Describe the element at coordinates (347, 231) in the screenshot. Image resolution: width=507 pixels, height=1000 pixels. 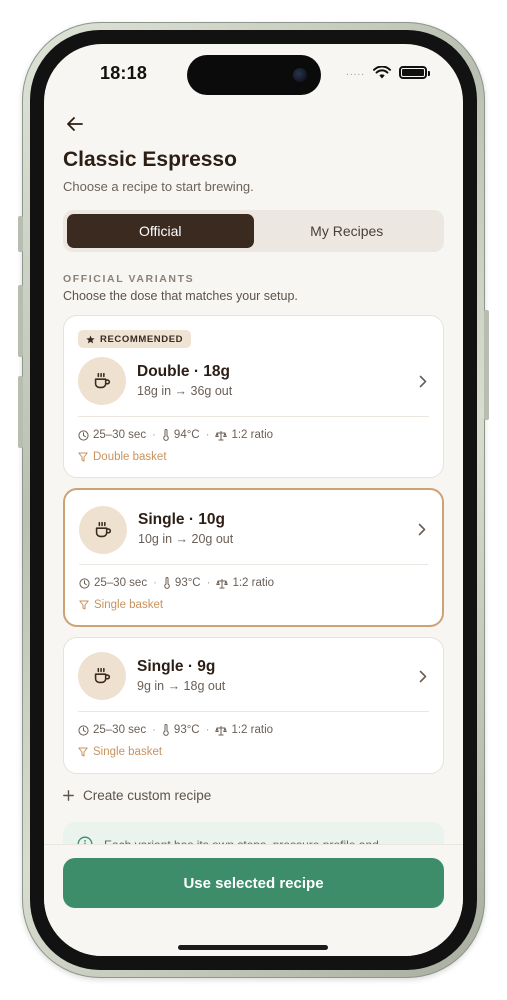
I see `tab-my-recipes: My Recipes` at that location.